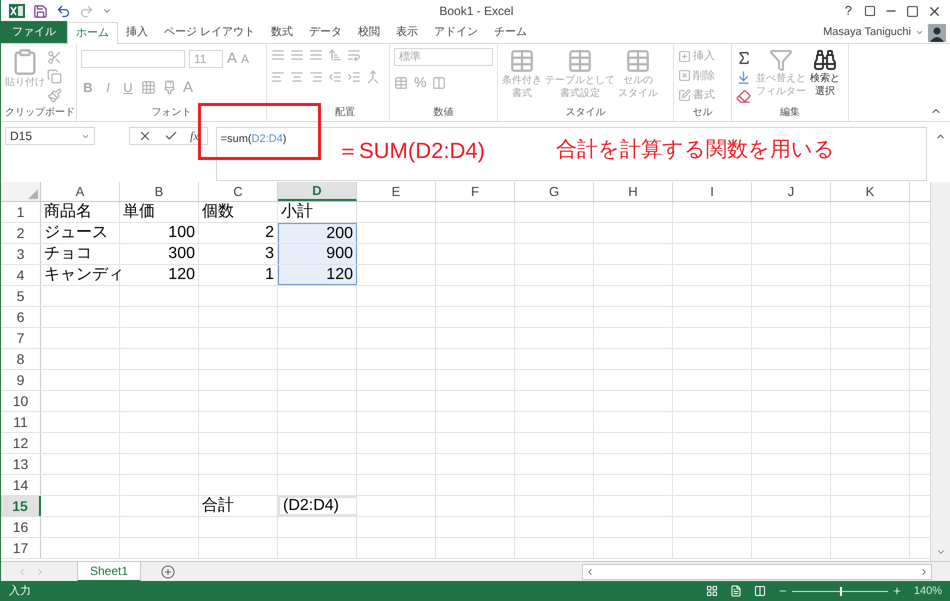 This screenshot has height=601, width=950. I want to click on outdent-icon, so click(335, 77).